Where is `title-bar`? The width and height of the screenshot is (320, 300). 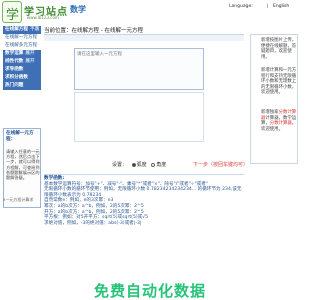
title-bar is located at coordinates (144, 37).